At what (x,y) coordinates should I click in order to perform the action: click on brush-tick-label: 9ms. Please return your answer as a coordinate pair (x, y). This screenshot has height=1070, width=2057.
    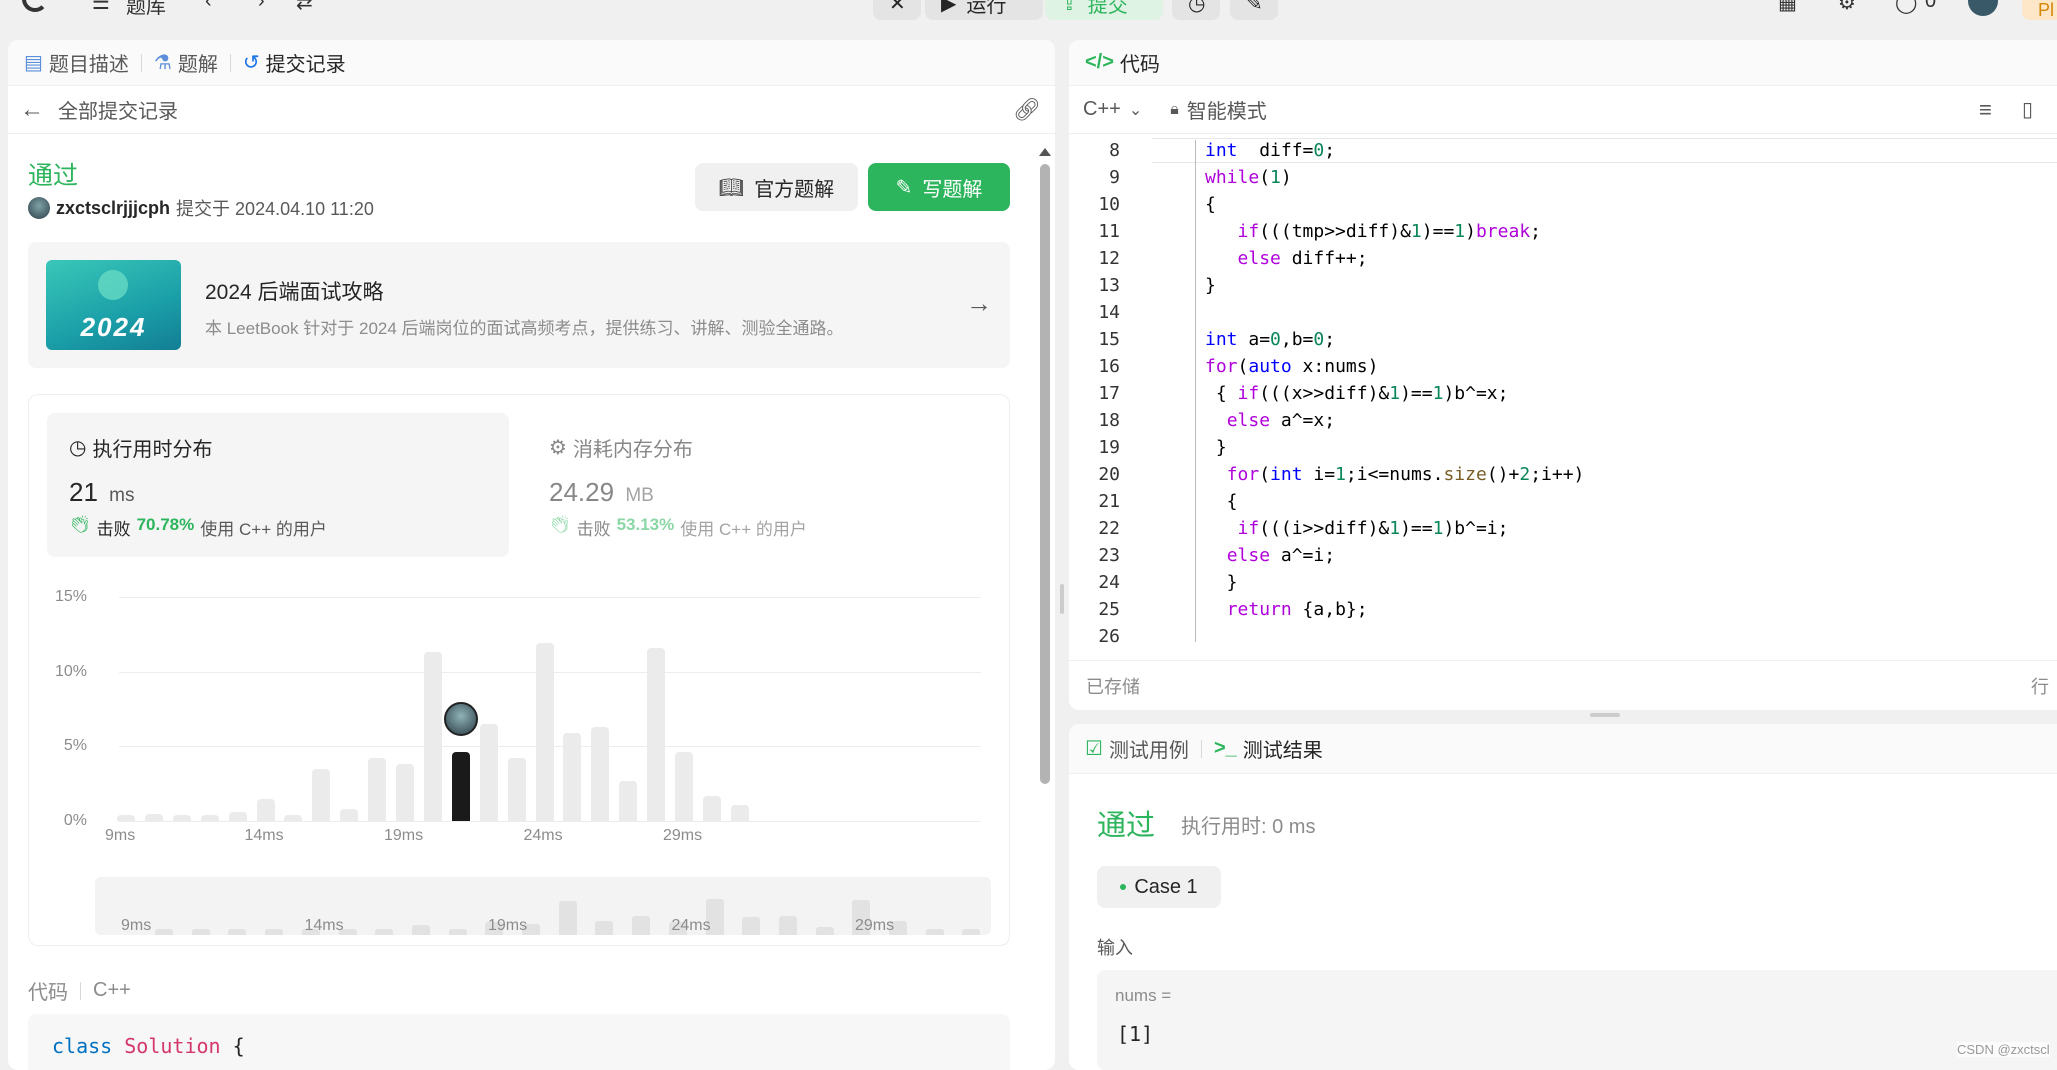
    Looking at the image, I should click on (136, 925).